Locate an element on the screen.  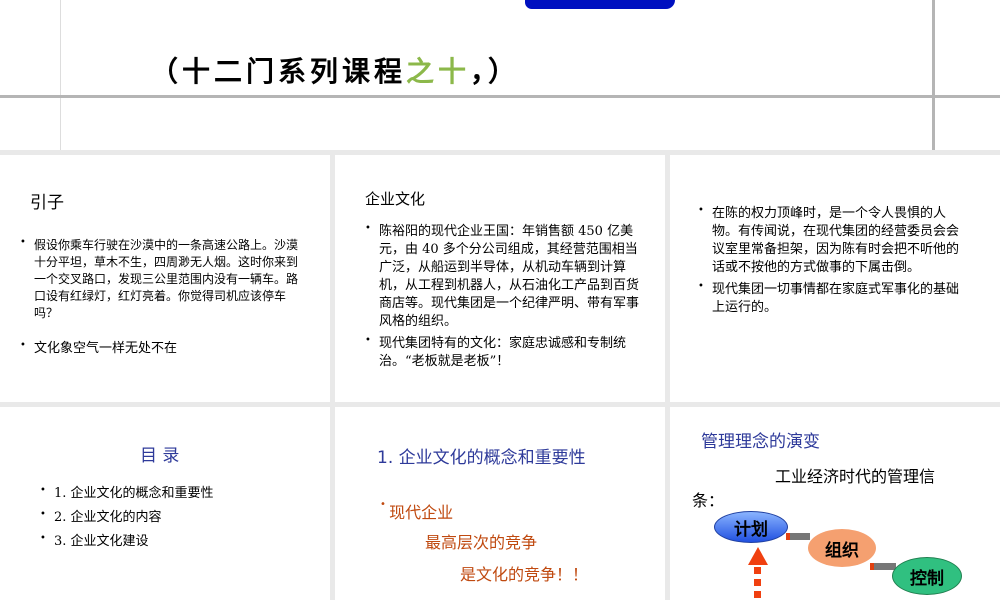
slide-title: 目 录 is located at coordinates (160, 456).